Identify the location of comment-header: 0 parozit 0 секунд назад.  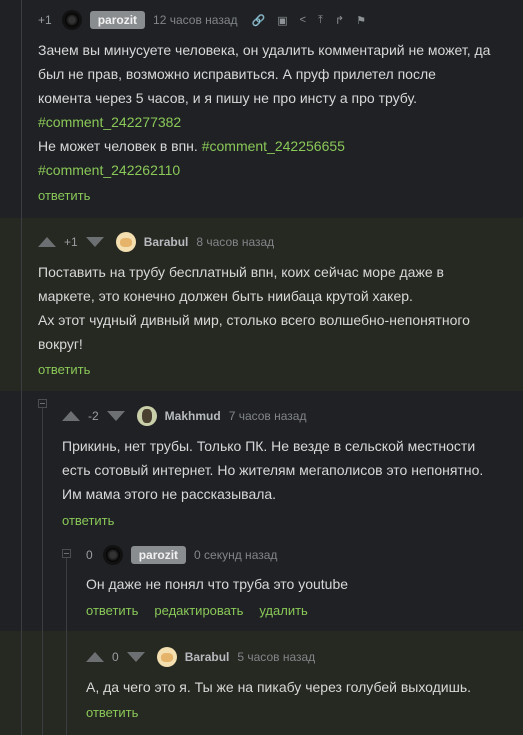
(181, 555).